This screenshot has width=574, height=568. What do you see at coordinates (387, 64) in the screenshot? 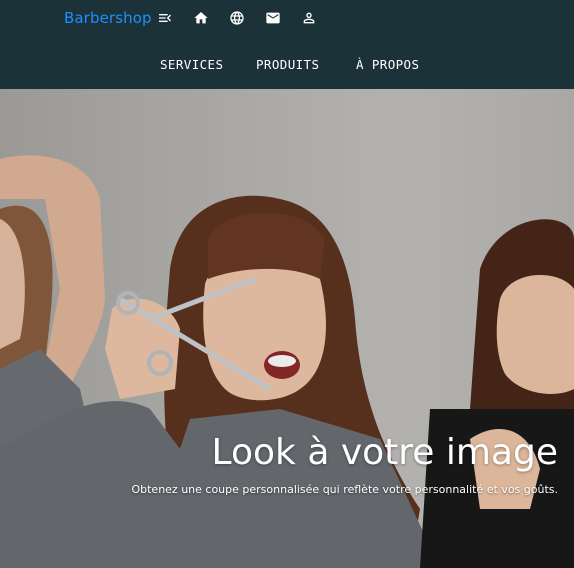
I see `menu-a-propos: À PROPOS` at bounding box center [387, 64].